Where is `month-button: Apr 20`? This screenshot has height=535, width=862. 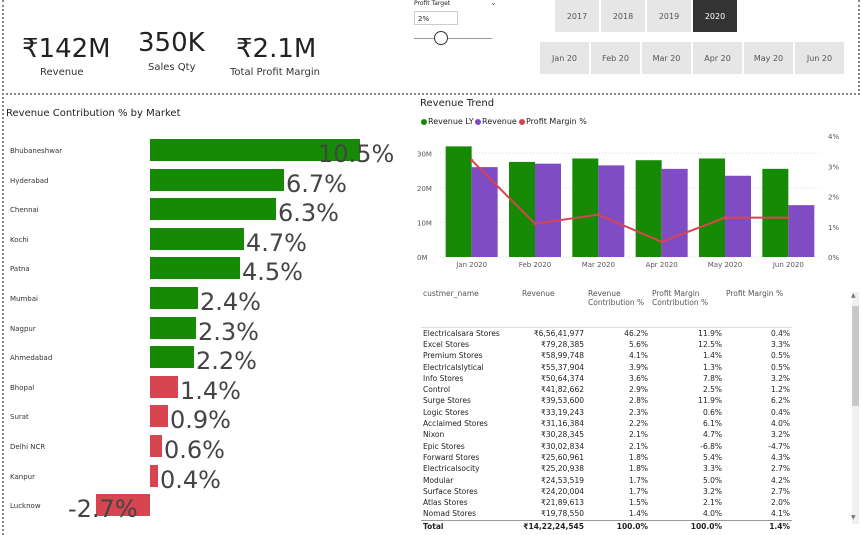 month-button: Apr 20 is located at coordinates (717, 58).